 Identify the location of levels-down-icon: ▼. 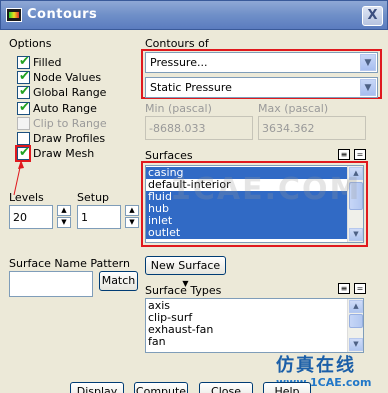
(64, 222).